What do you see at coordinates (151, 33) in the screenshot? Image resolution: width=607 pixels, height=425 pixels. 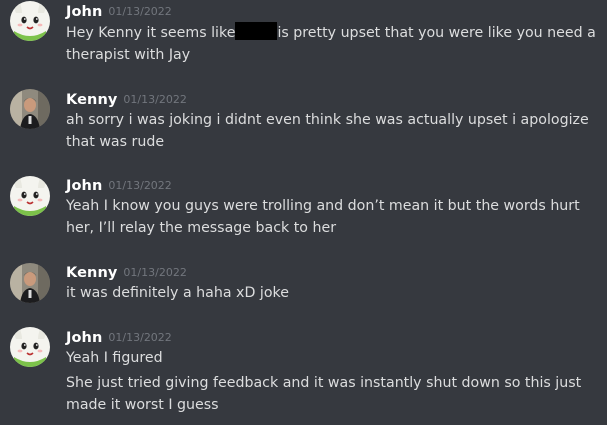 I see `message-text: Hey Kenny it seems like` at bounding box center [151, 33].